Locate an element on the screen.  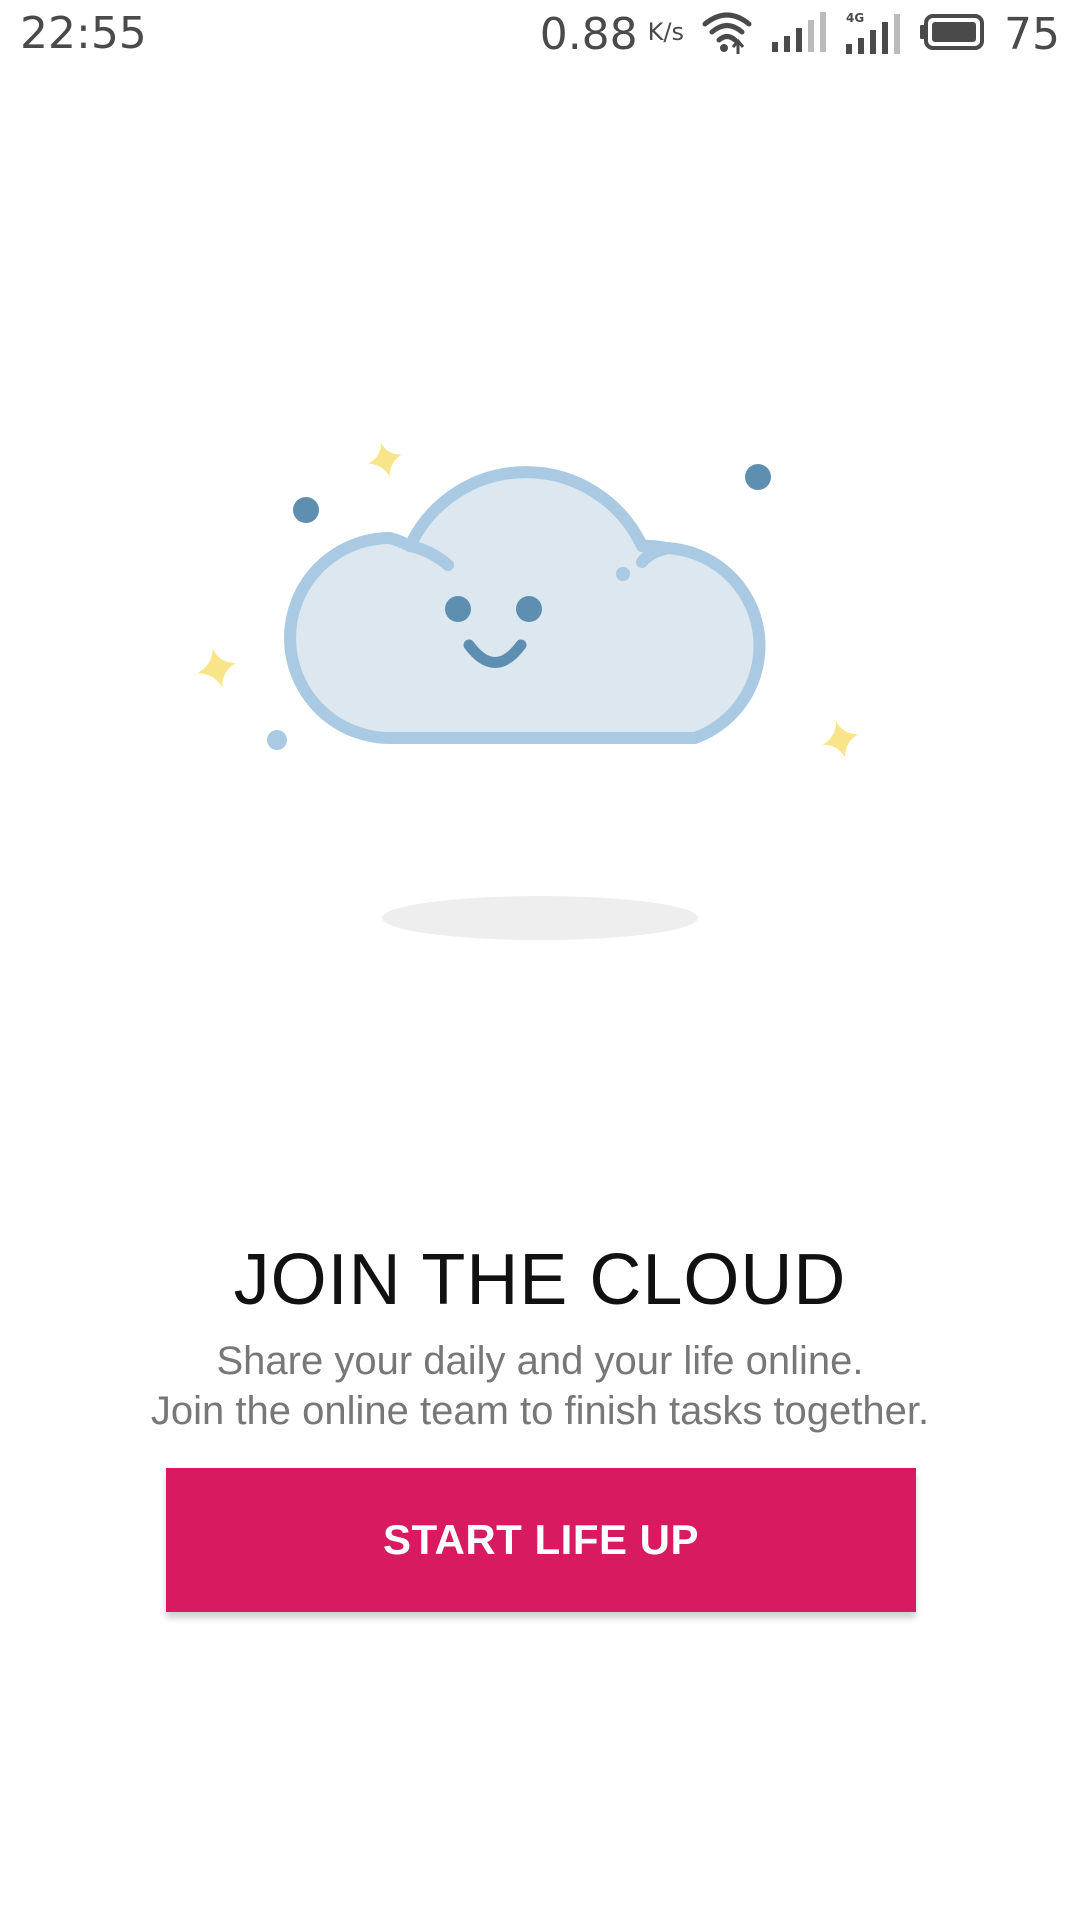
signal-icon is located at coordinates (798, 34).